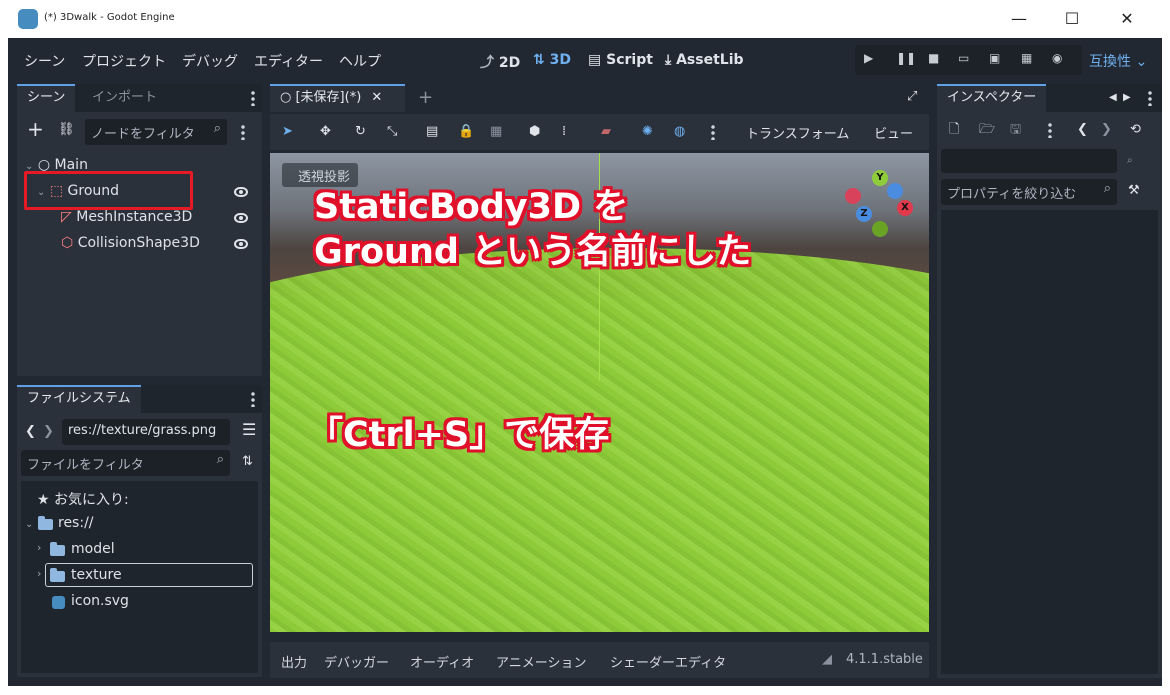 This screenshot has height=695, width=1170. I want to click on tab-unsaved-scene: ○ [未保存](*) ✕, so click(337, 98).